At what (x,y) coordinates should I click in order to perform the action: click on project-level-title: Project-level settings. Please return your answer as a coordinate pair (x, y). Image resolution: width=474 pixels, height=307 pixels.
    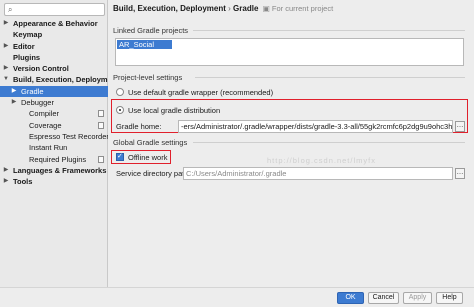
    Looking at the image, I should click on (148, 77).